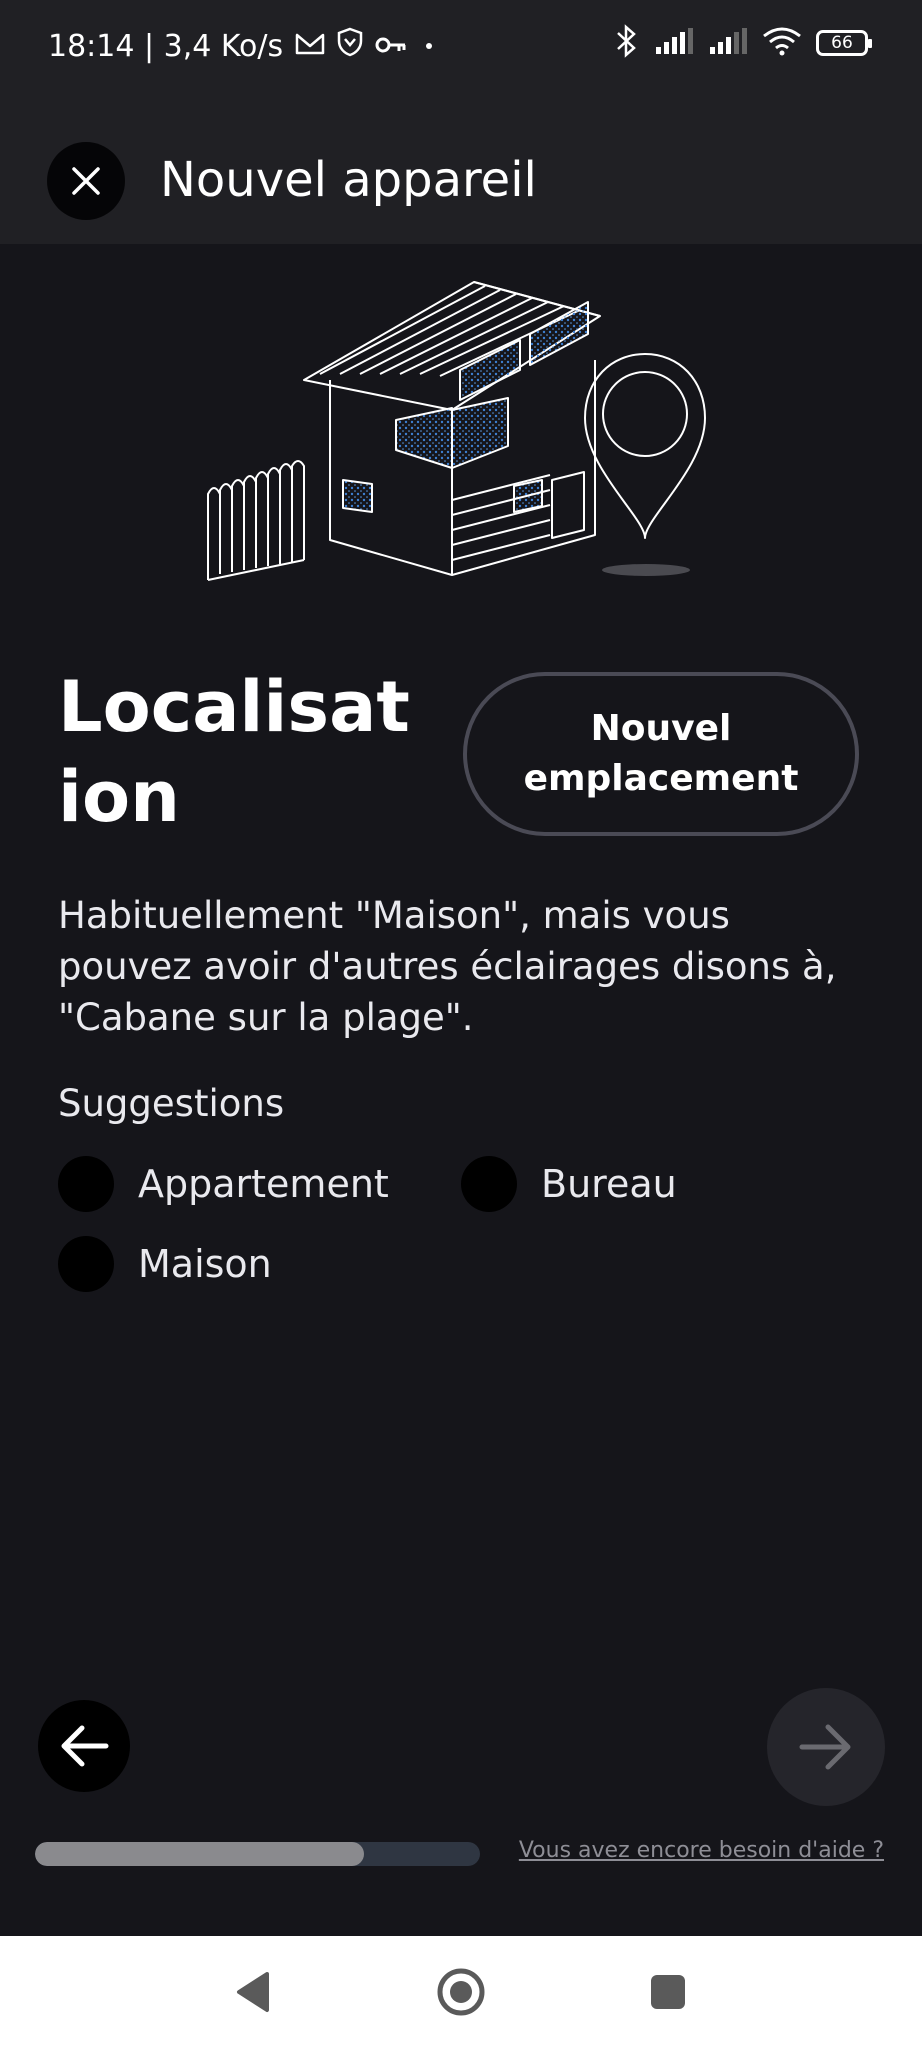 The image size is (922, 2048). Describe the element at coordinates (391, 46) in the screenshot. I see `key-icon` at that location.